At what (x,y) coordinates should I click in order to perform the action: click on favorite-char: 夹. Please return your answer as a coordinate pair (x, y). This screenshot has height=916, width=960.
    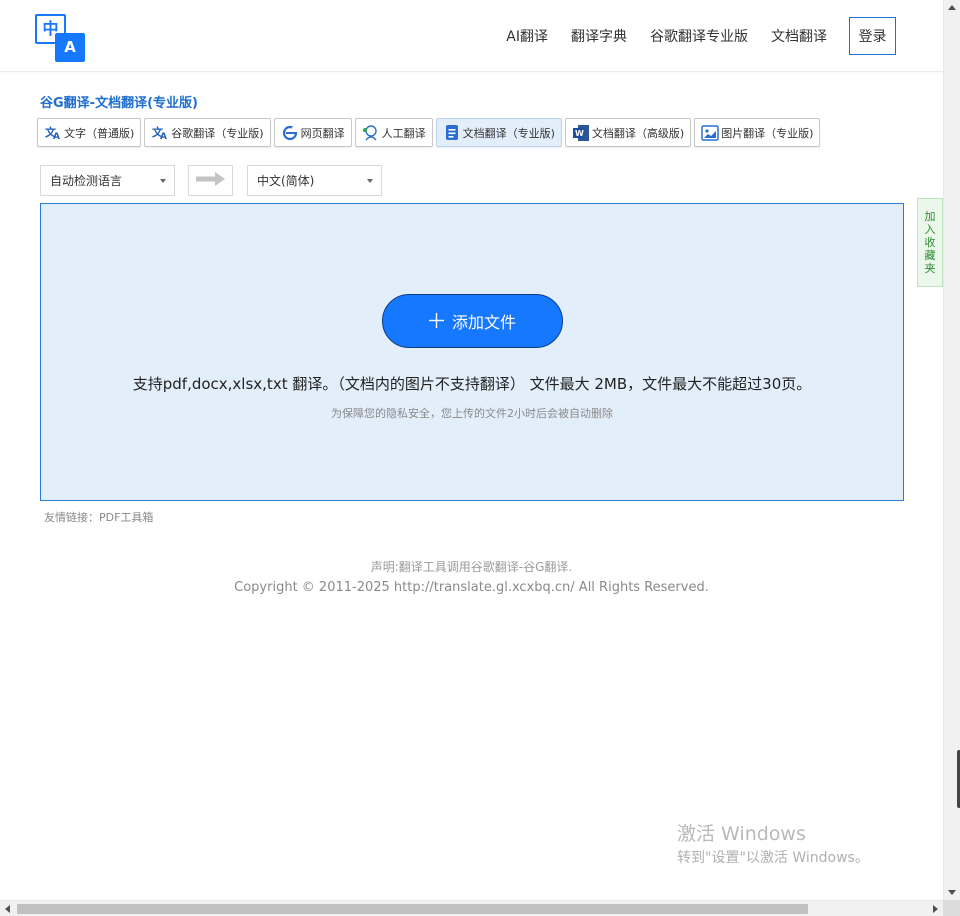
    Looking at the image, I should click on (930, 268).